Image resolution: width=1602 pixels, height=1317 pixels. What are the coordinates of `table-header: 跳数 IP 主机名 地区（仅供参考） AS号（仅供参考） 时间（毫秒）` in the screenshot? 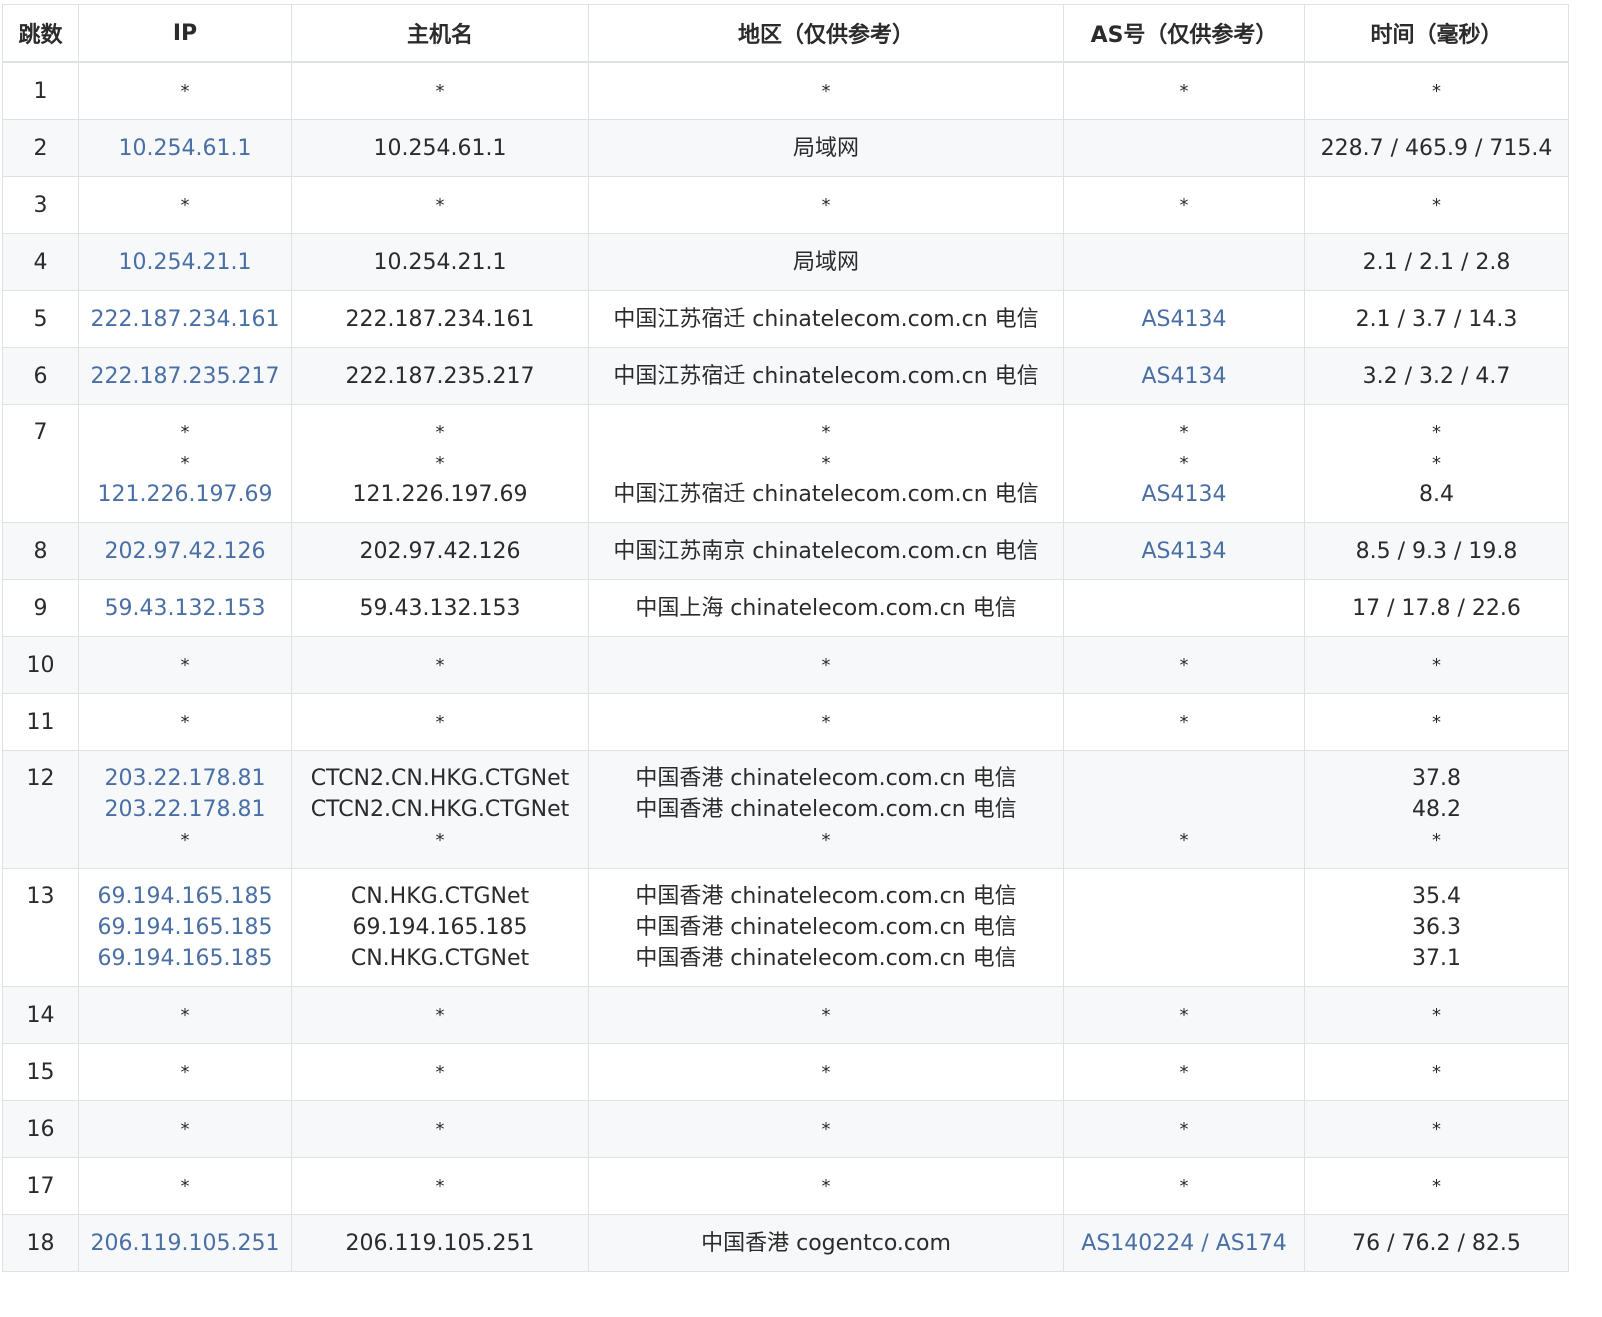 It's located at (785, 33).